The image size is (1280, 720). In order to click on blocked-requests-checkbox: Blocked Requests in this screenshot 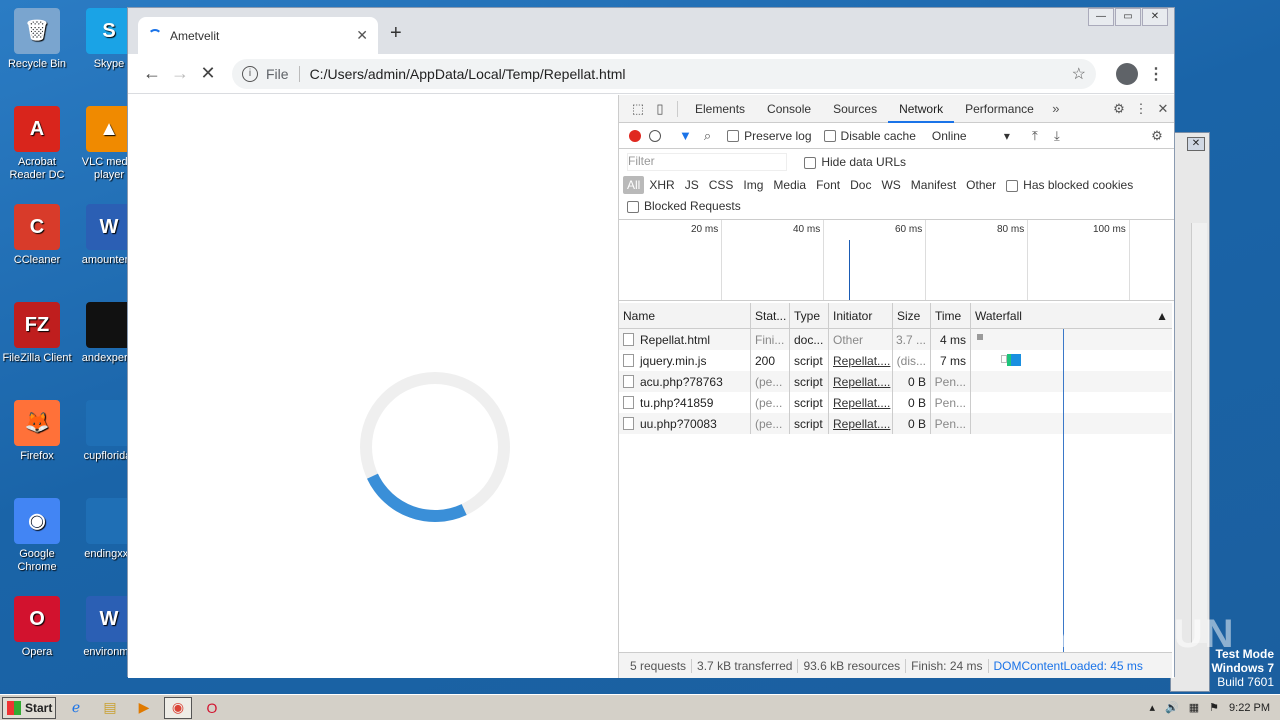, I will do `click(896, 207)`.